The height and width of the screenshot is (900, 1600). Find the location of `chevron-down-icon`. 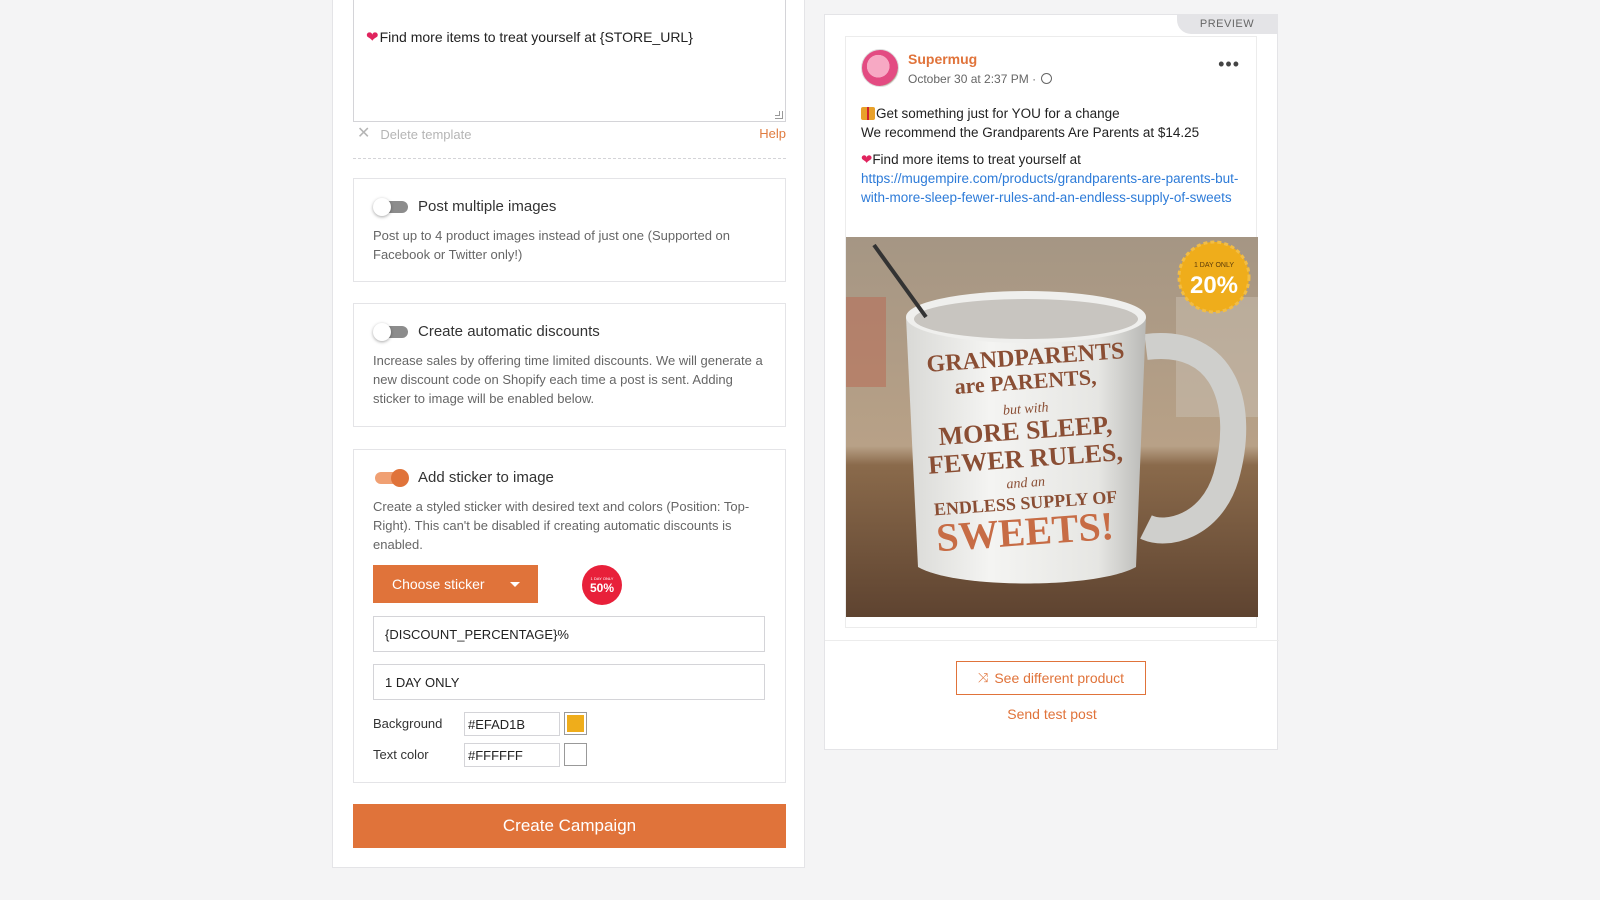

chevron-down-icon is located at coordinates (515, 584).